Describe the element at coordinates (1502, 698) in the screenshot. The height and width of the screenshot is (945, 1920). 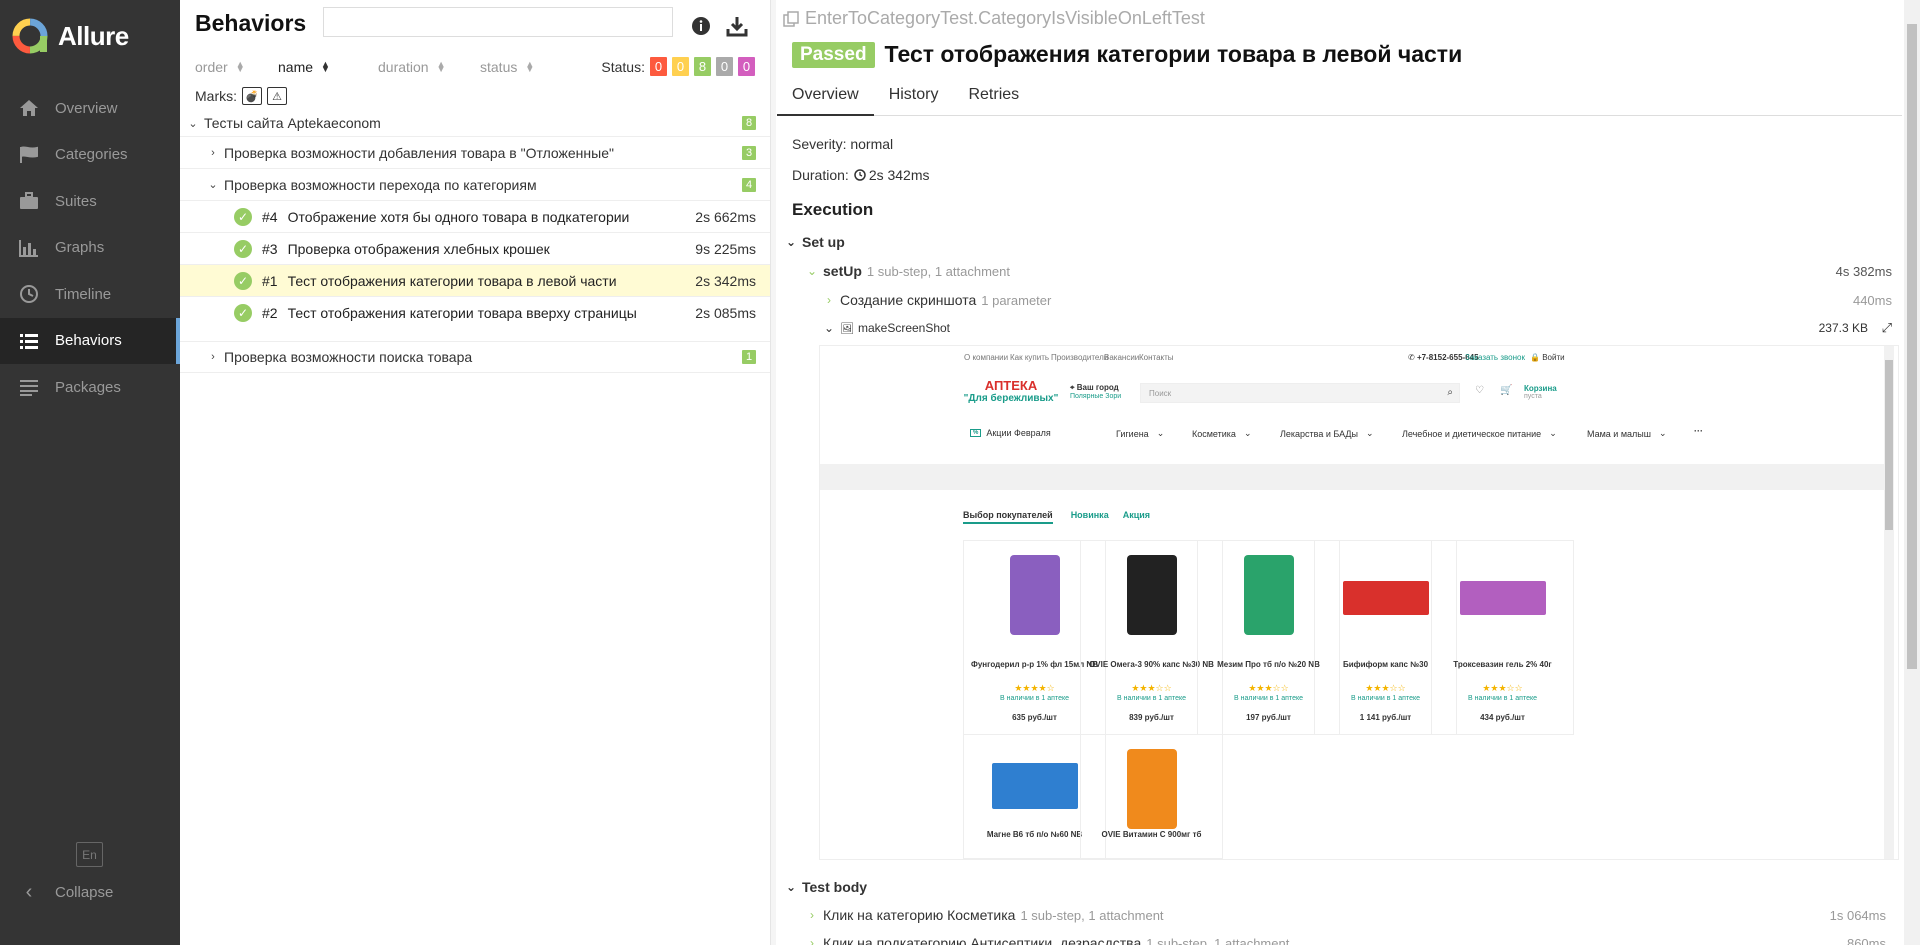
I see `product-availability: В наличии в 1 аптеке` at that location.